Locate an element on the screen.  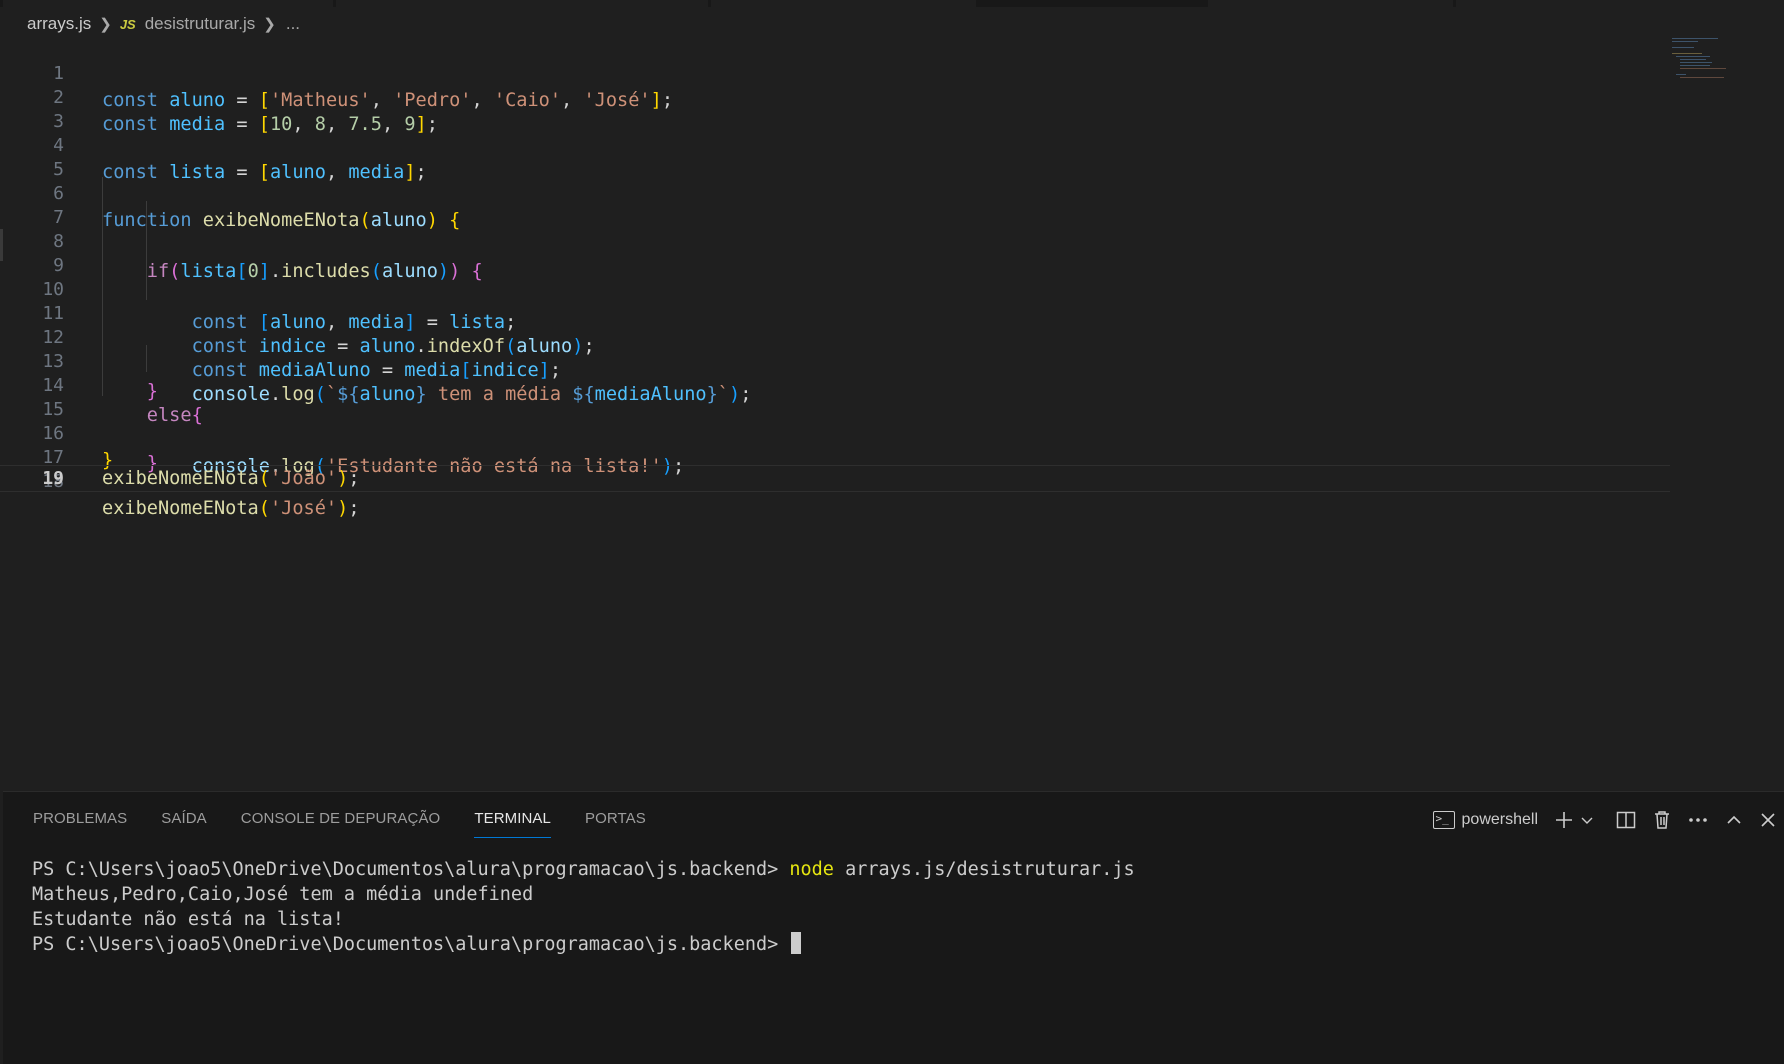
tab-output: SAÍDA is located at coordinates (184, 823).